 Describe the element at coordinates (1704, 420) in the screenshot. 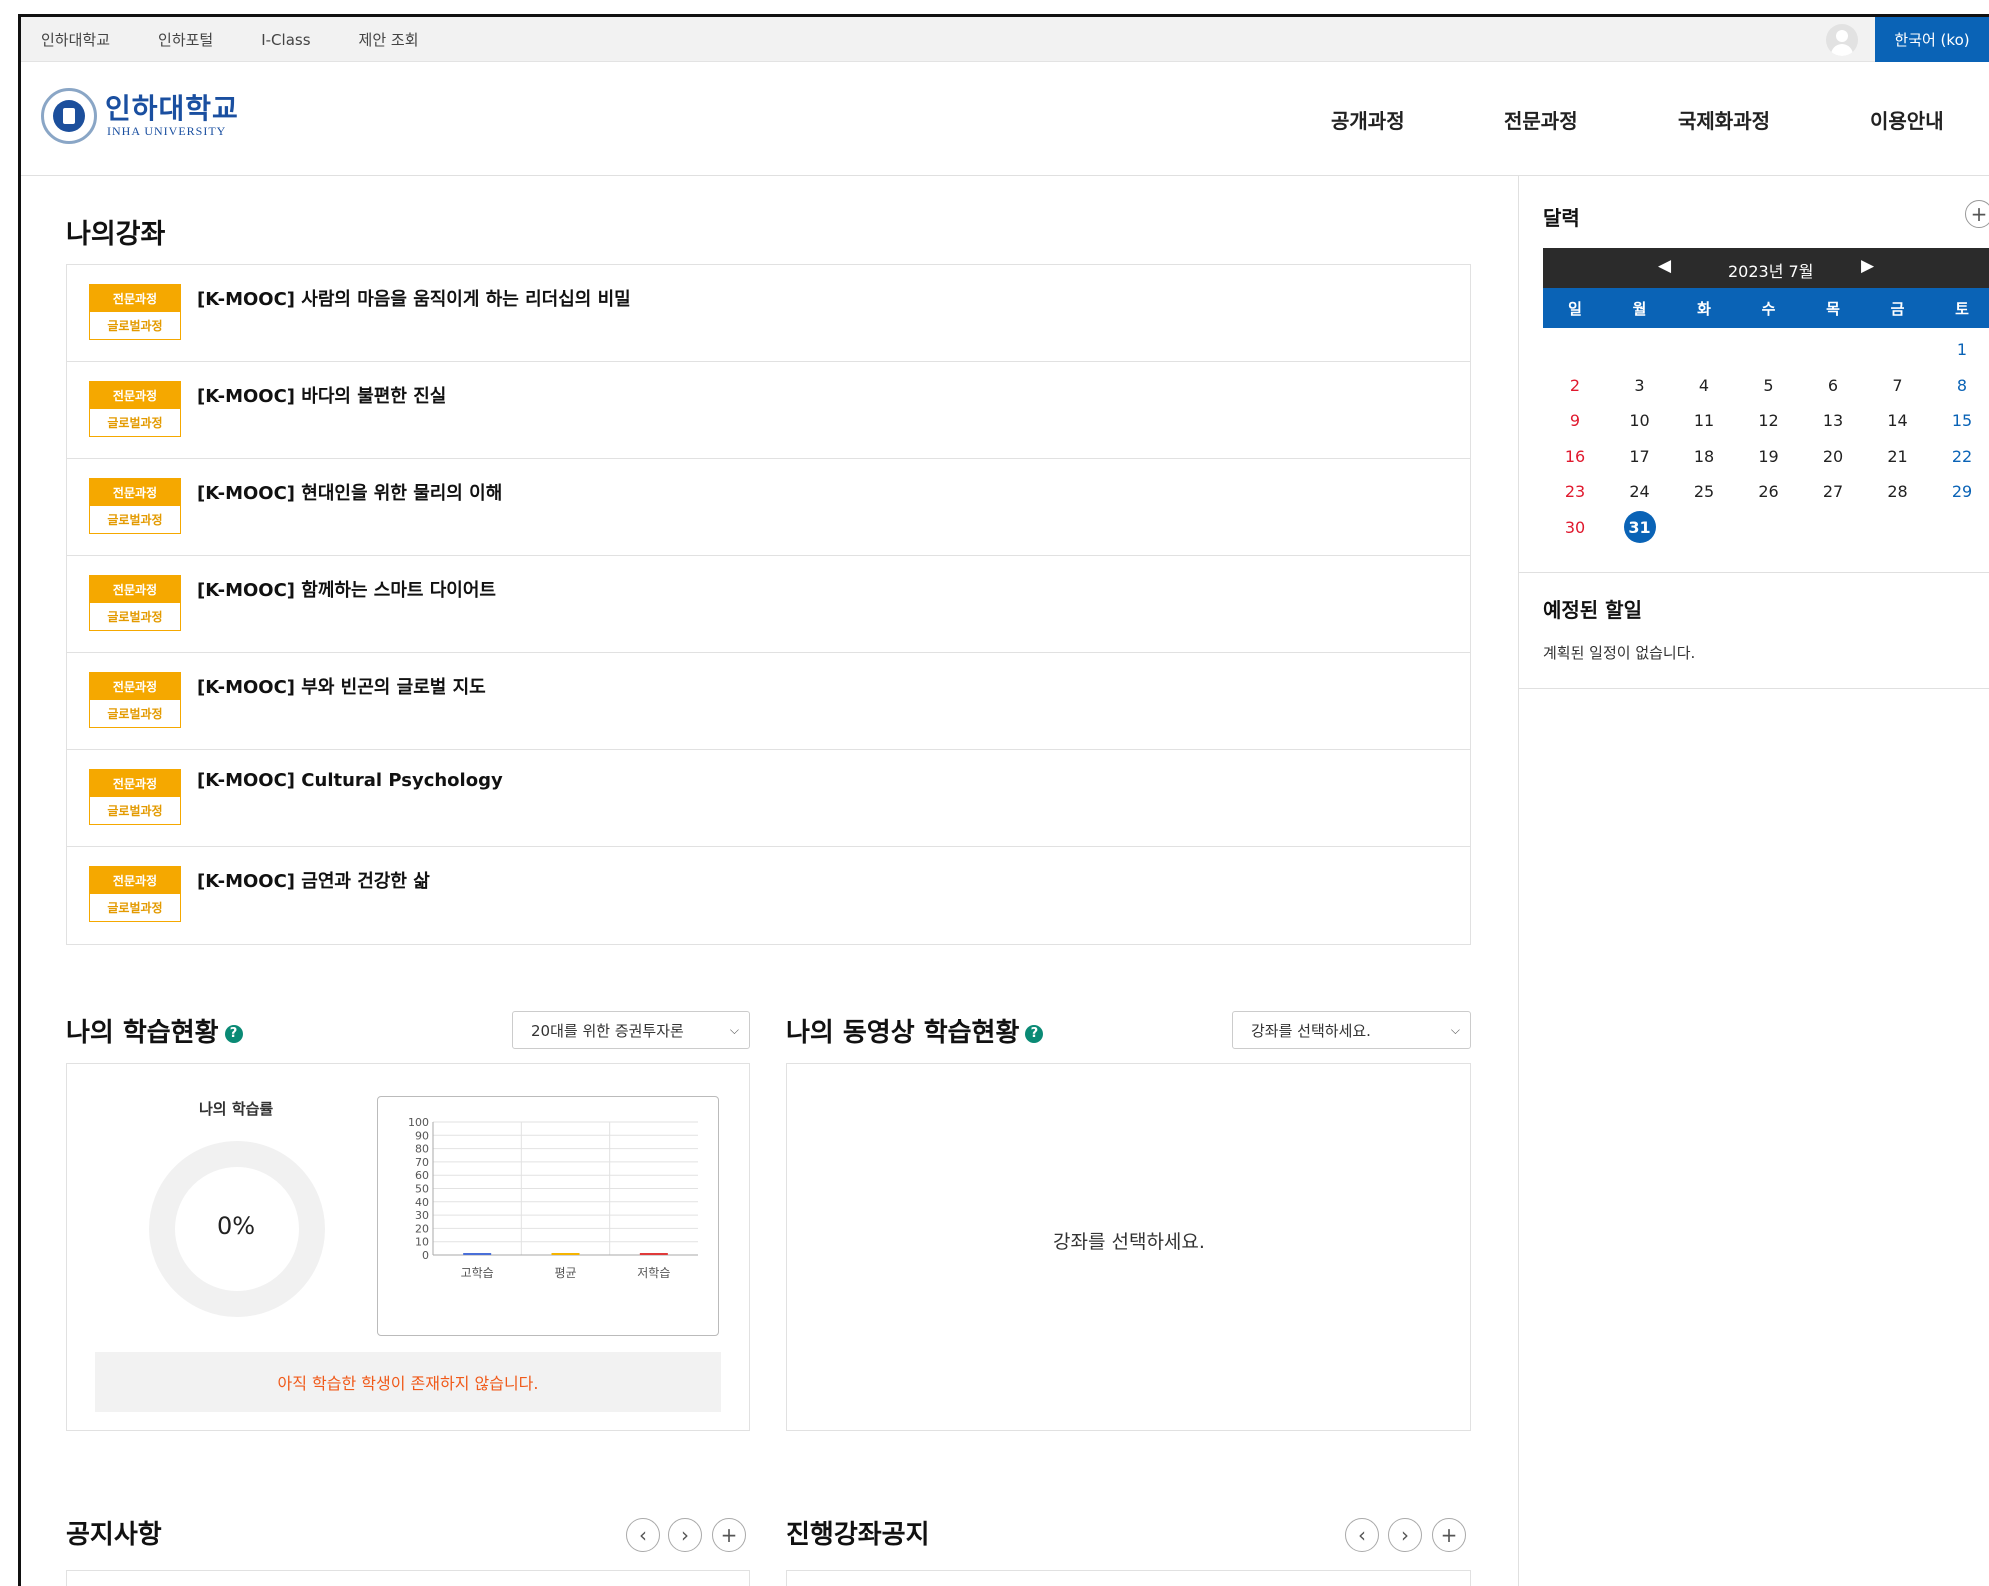

I see `calendar-day: 11` at that location.